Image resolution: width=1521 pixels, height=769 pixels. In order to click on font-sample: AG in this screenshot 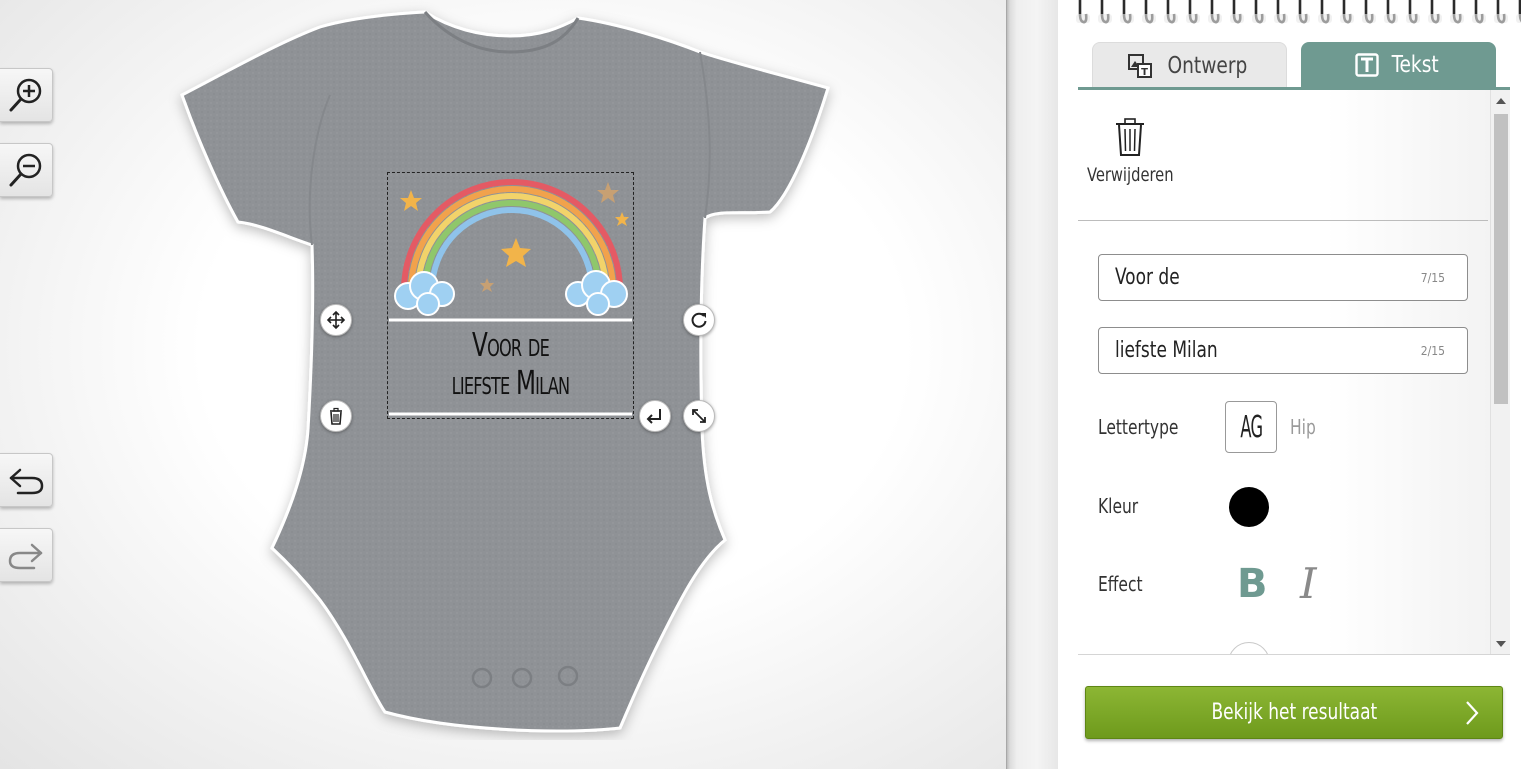, I will do `click(1251, 427)`.